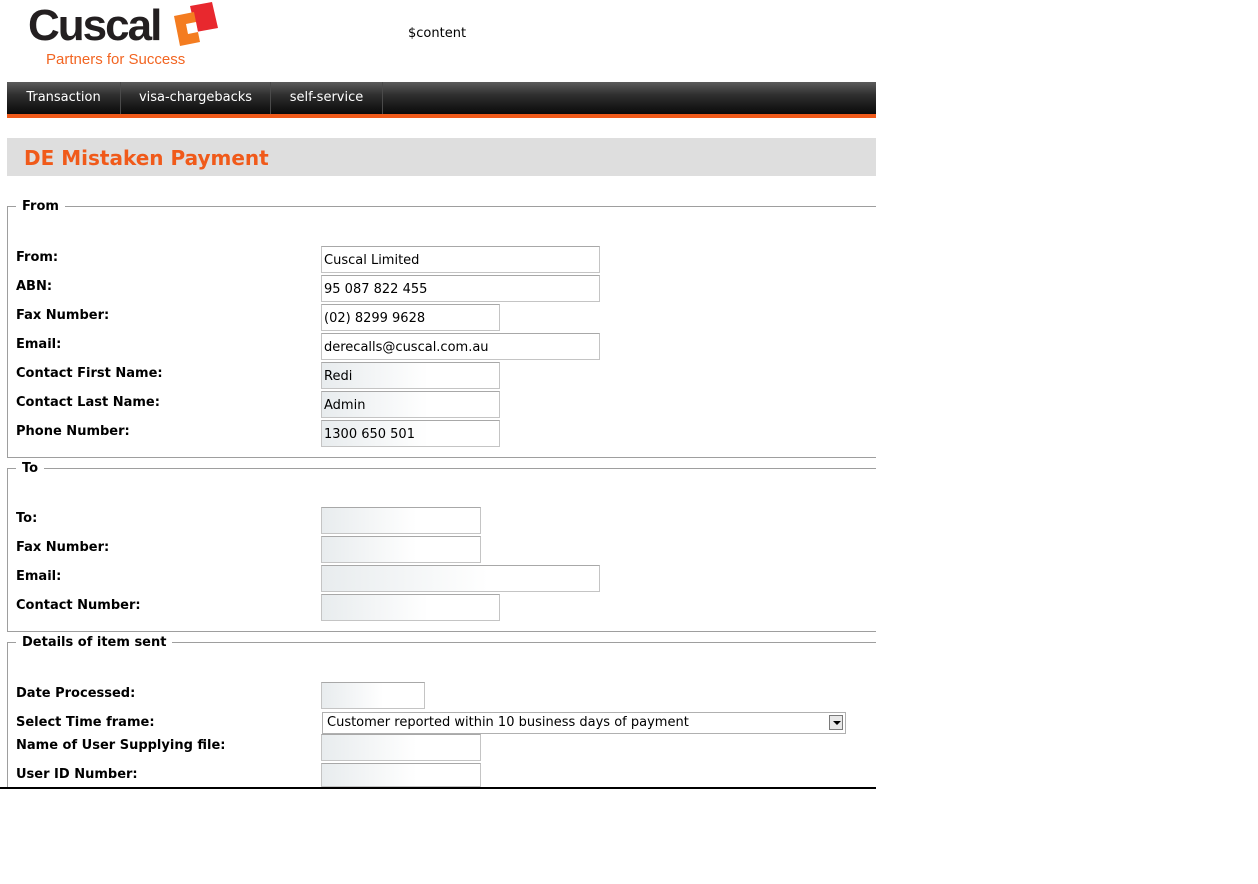  Describe the element at coordinates (441, 157) in the screenshot. I see `page-title-bar: DE Mistaken Payment` at that location.